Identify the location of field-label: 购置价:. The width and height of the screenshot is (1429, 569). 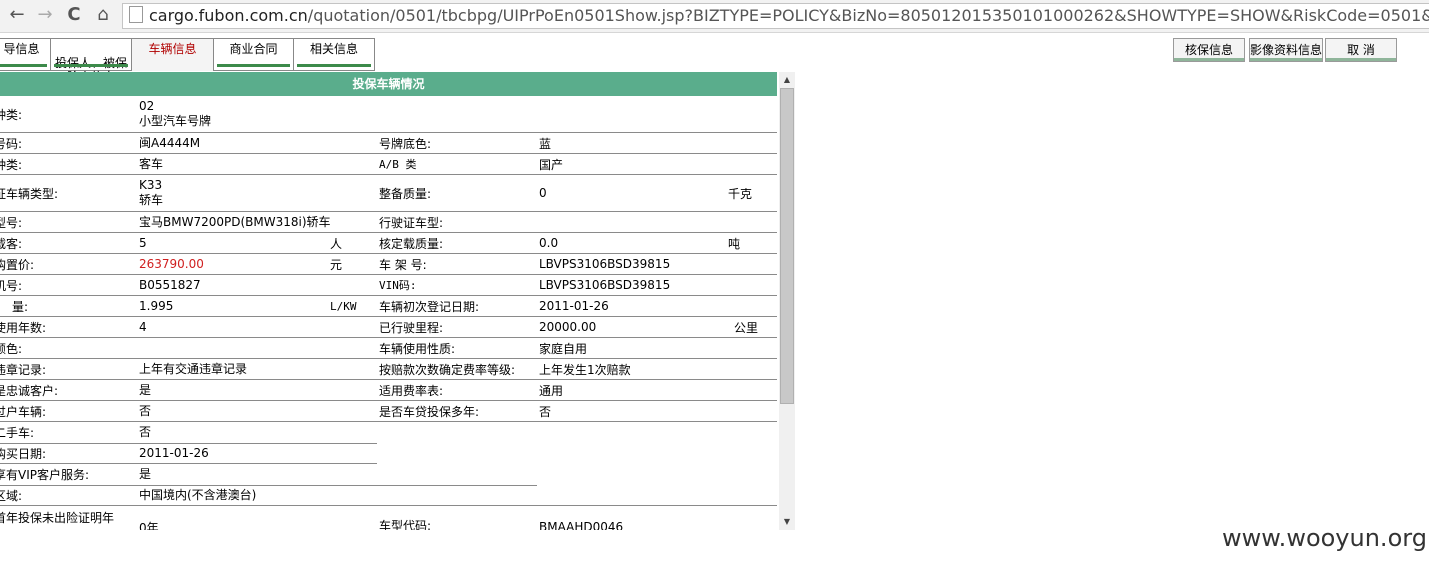
(17, 264).